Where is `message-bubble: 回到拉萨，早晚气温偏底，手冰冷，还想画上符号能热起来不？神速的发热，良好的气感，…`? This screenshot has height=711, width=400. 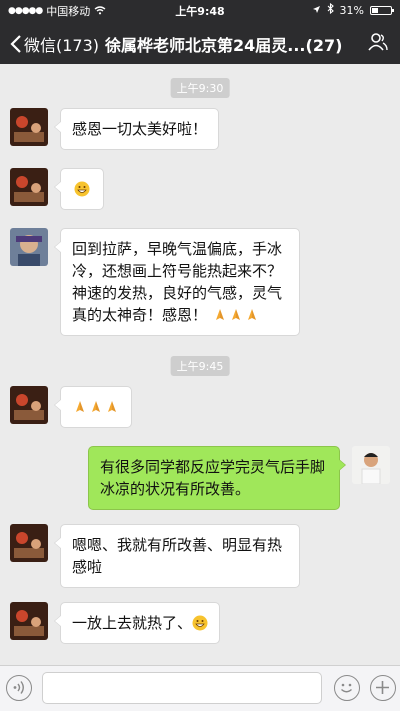
message-bubble: 回到拉萨，早晚气温偏底，手冰冷，还想画上符号能热起来不？神速的发热，良好的气感，… is located at coordinates (177, 282).